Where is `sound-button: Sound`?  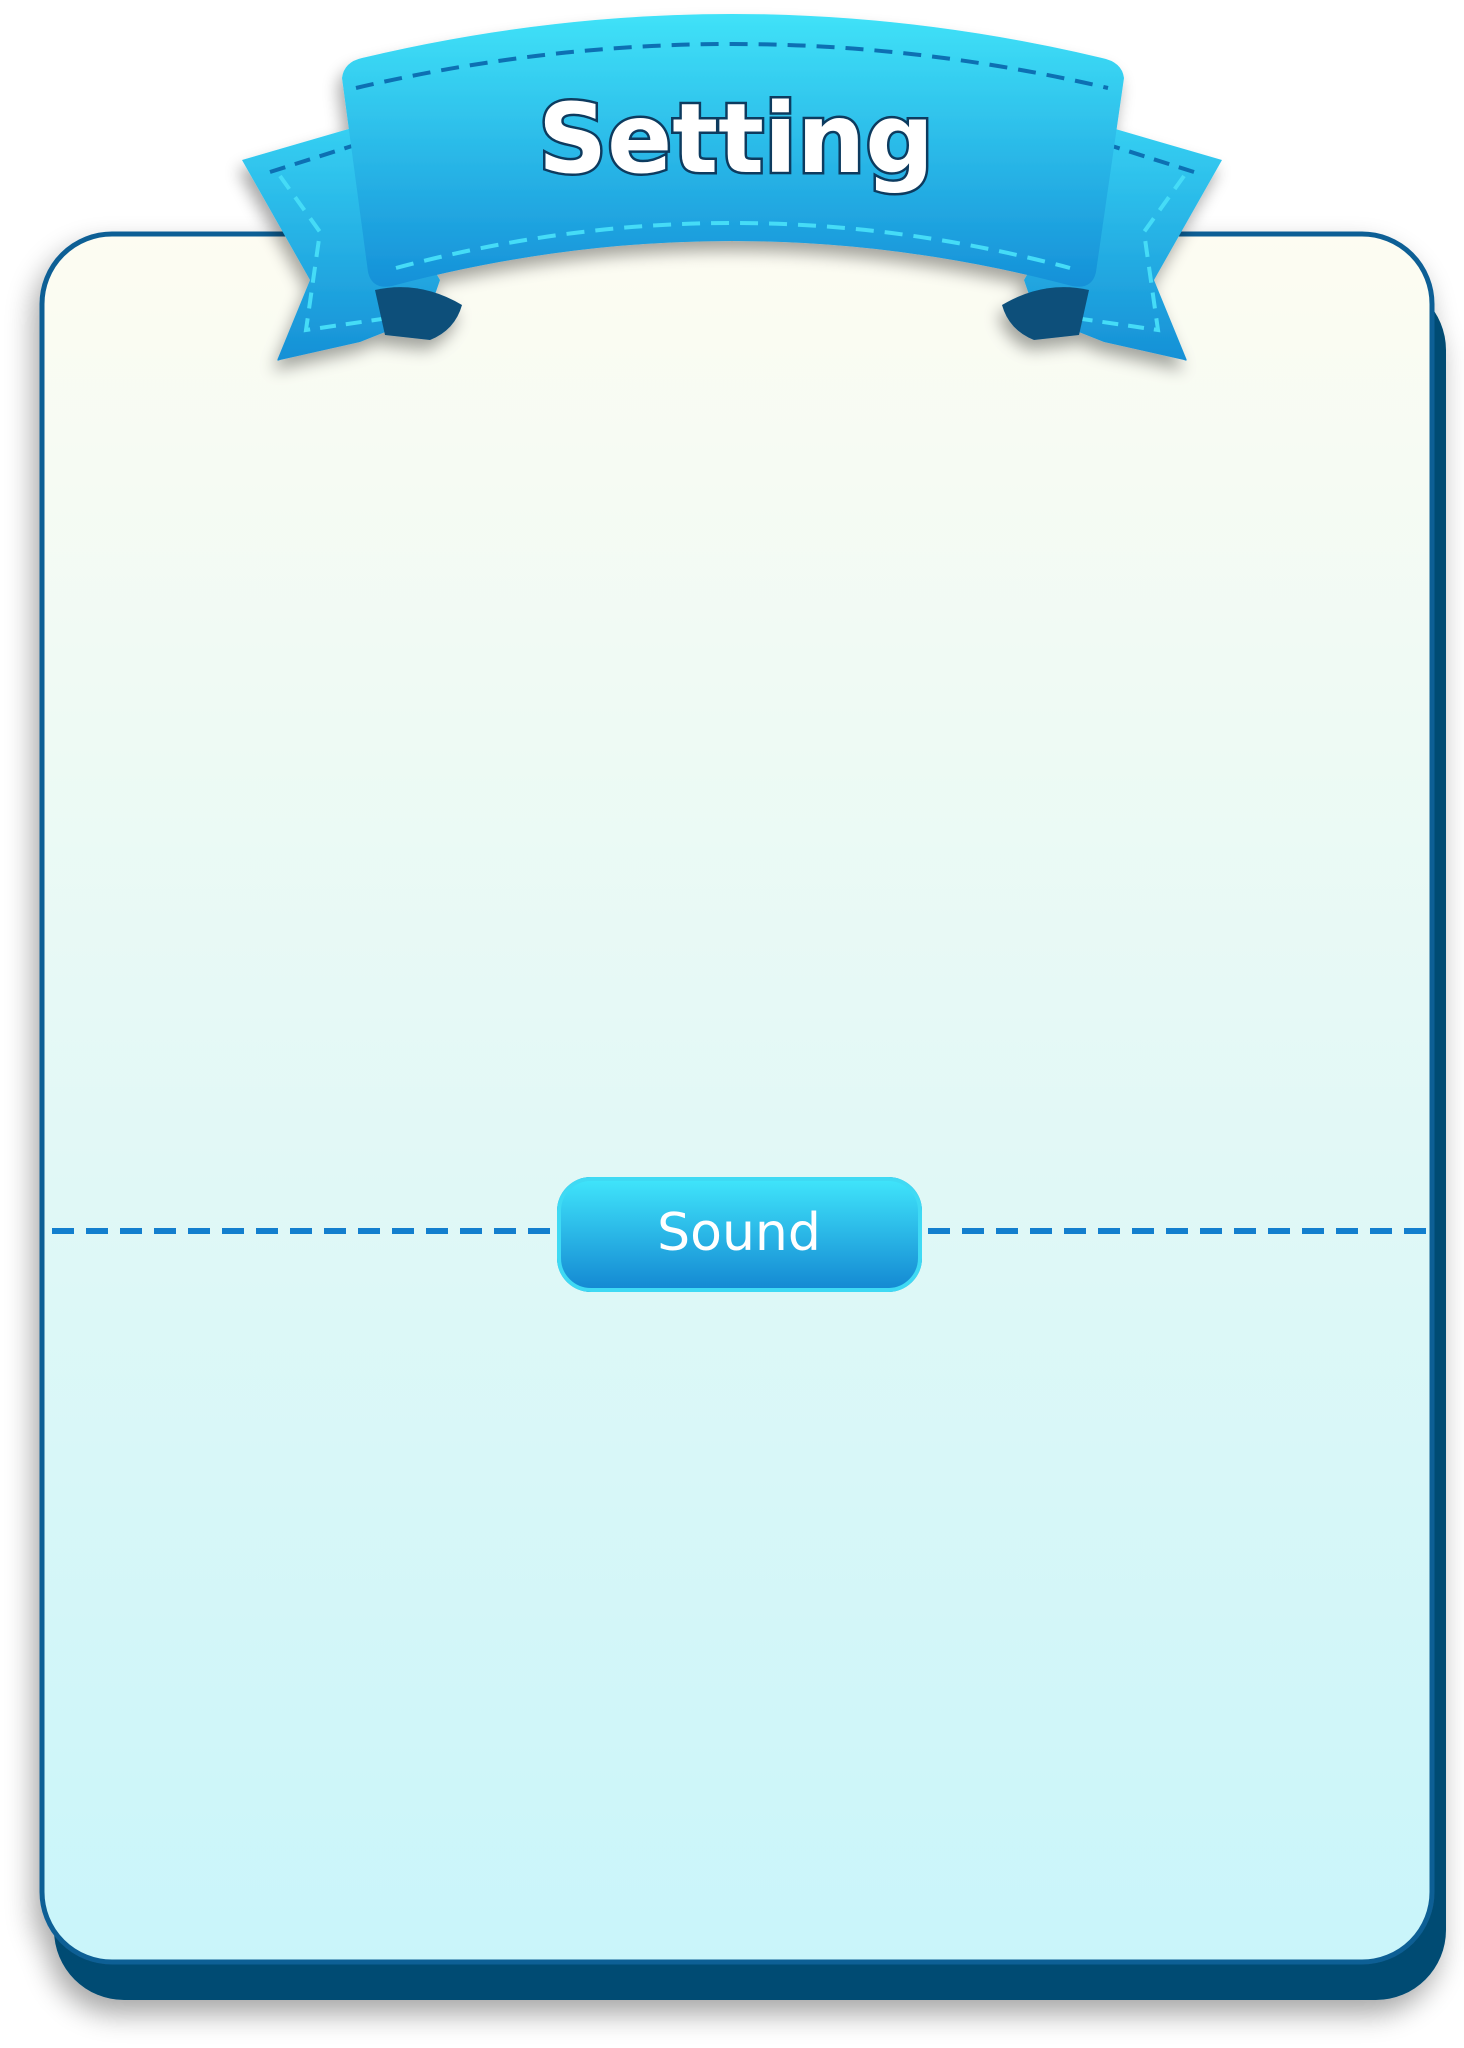
sound-button: Sound is located at coordinates (739, 1234).